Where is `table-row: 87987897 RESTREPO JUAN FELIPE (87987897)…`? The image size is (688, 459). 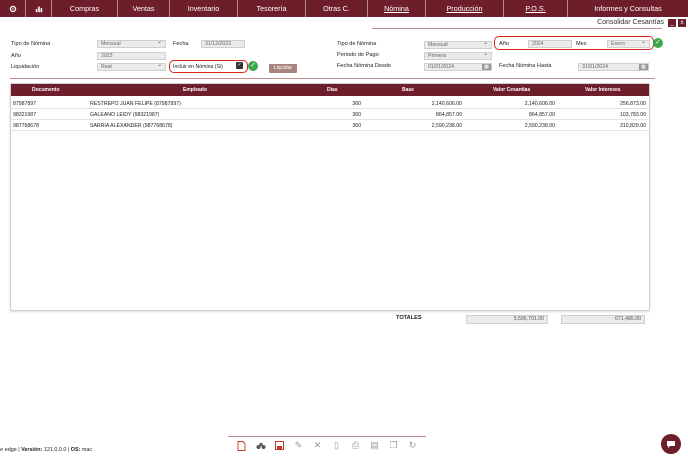
table-row: 87987897 RESTREPO JUAN FELIPE (87987897)… is located at coordinates (330, 103).